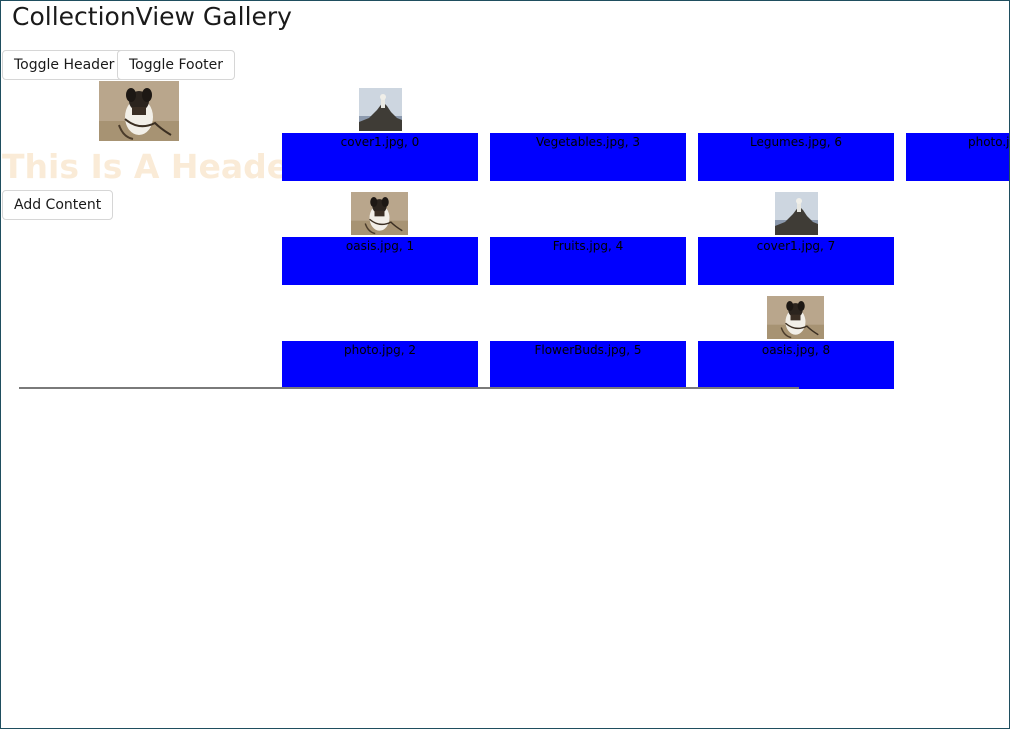 The image size is (1010, 729). What do you see at coordinates (380, 261) in the screenshot?
I see `item-label: oasis.jpg, 1` at bounding box center [380, 261].